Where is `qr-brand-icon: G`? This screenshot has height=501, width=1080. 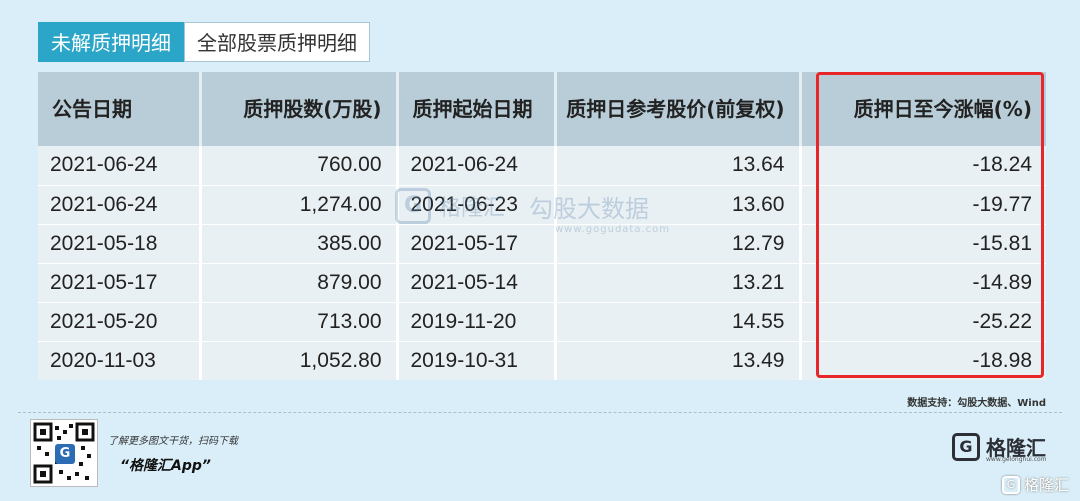
qr-brand-icon: G is located at coordinates (65, 454).